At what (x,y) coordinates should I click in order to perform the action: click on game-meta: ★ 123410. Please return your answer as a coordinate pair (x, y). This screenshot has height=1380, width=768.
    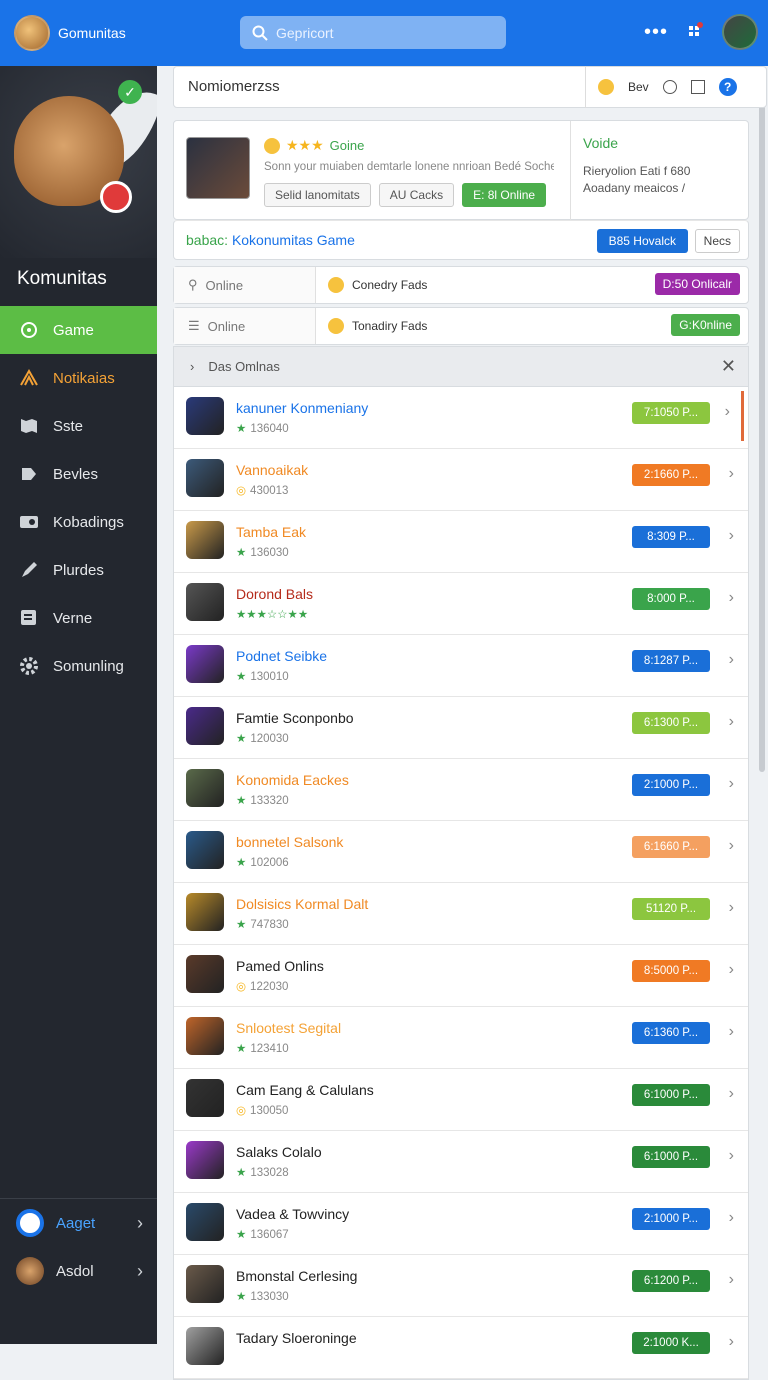
    Looking at the image, I should click on (262, 1048).